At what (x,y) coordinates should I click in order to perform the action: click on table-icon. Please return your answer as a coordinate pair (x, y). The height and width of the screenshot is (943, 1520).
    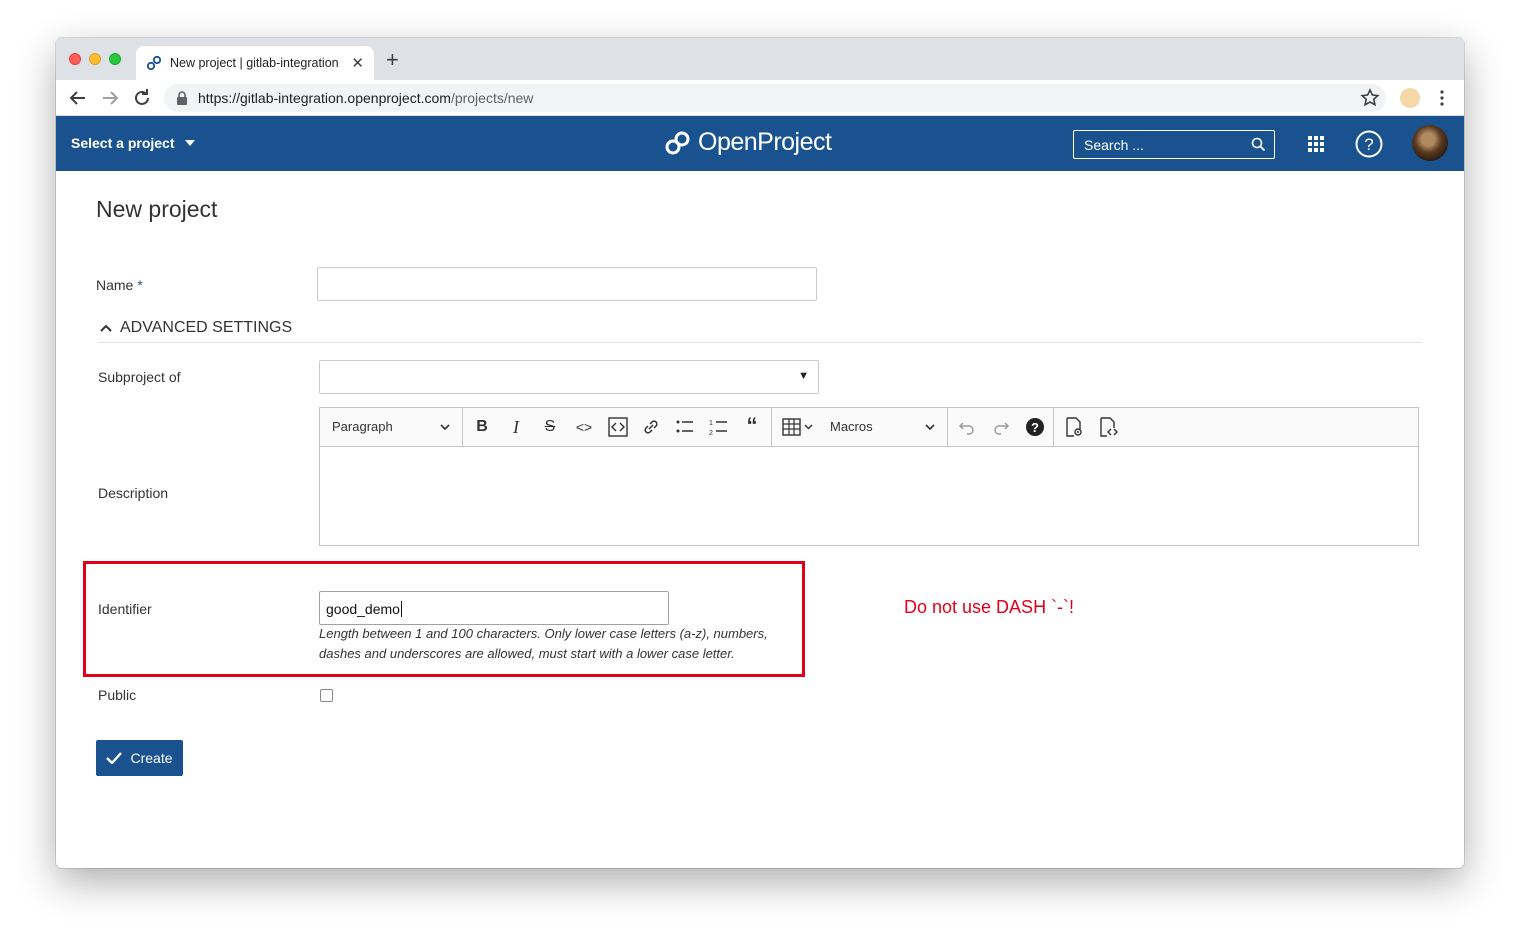
    Looking at the image, I should click on (798, 427).